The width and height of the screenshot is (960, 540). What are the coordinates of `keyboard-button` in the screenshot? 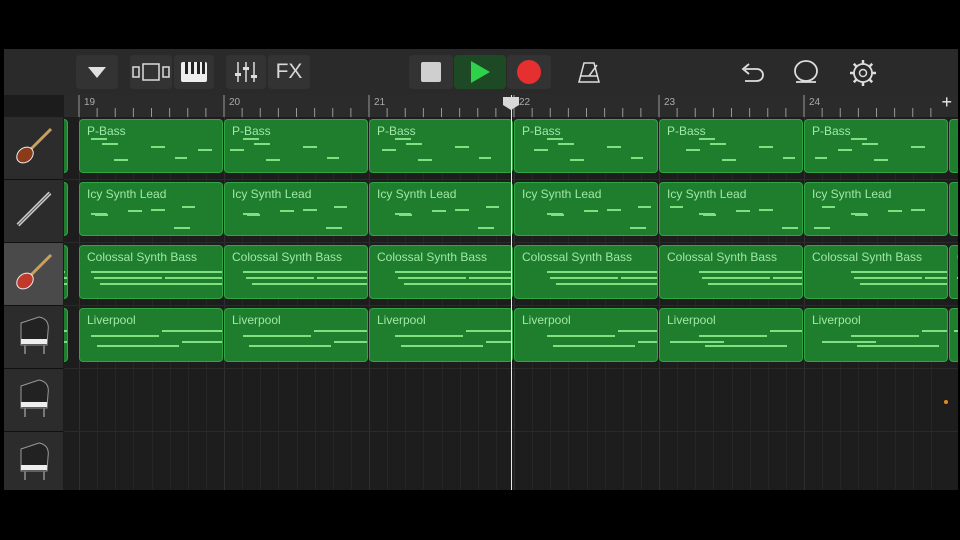 It's located at (194, 72).